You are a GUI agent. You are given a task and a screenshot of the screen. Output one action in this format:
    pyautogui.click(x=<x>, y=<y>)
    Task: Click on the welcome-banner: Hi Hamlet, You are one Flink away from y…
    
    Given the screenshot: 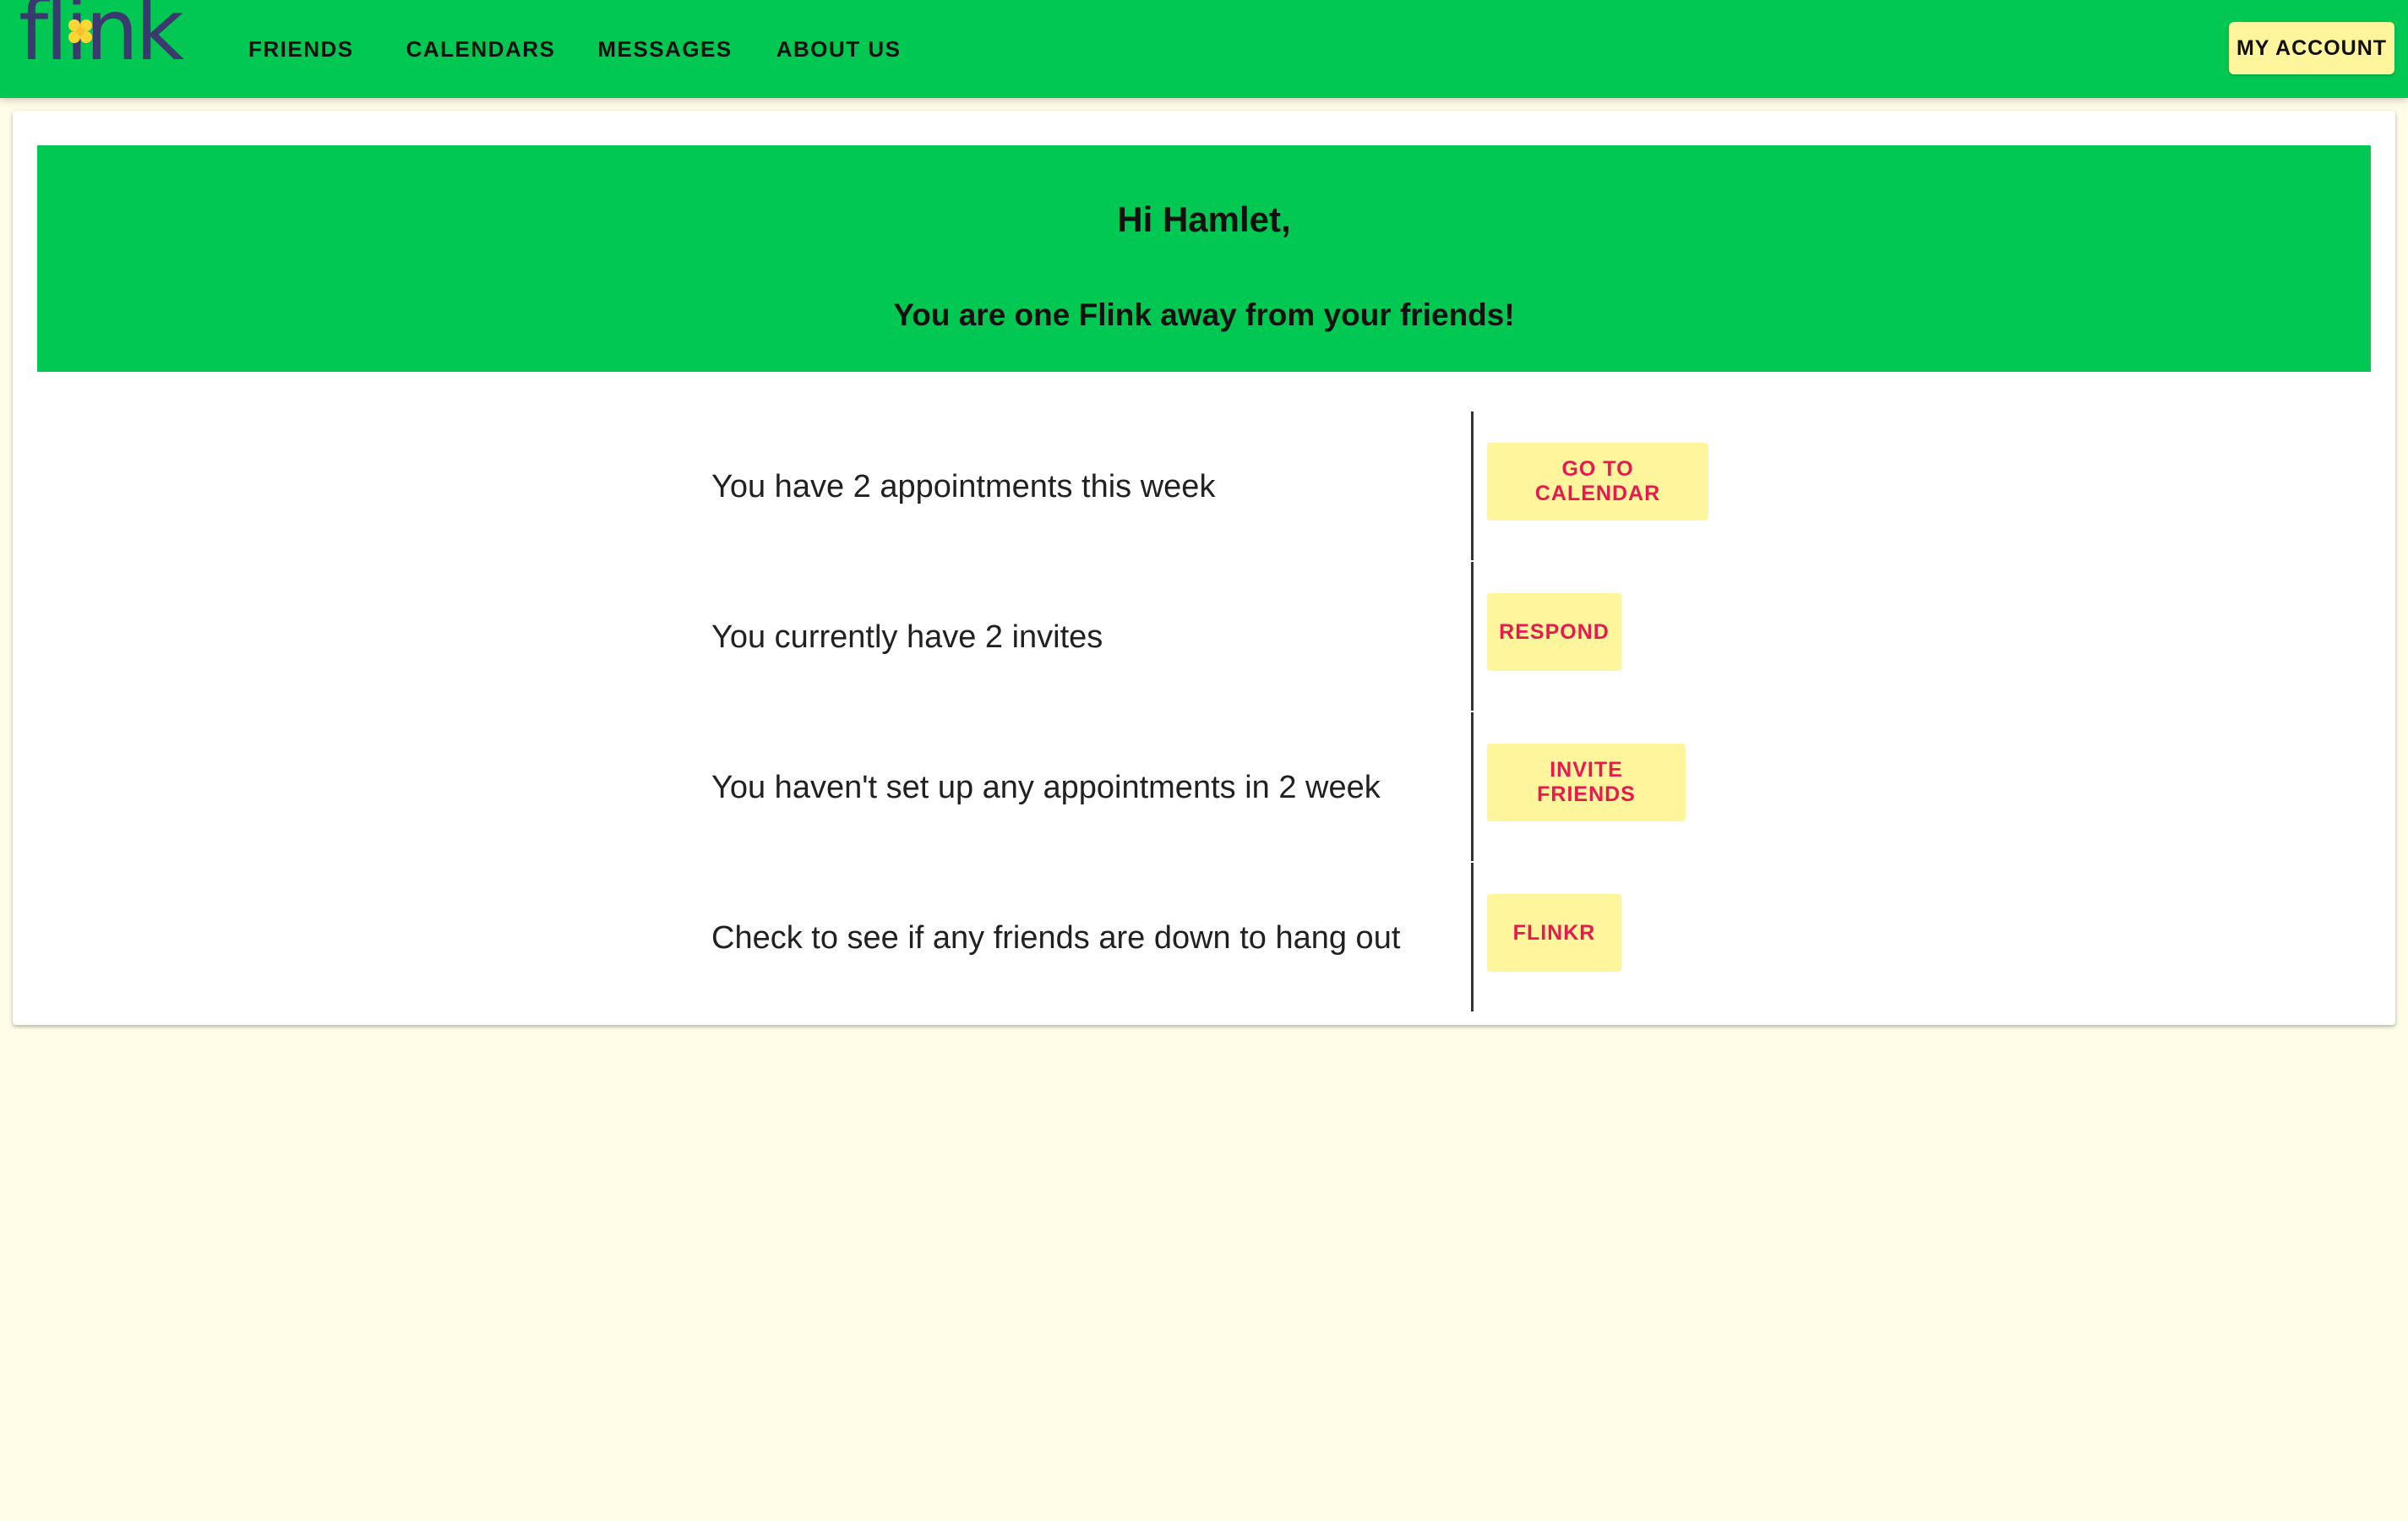 What is the action you would take?
    pyautogui.click(x=1204, y=258)
    